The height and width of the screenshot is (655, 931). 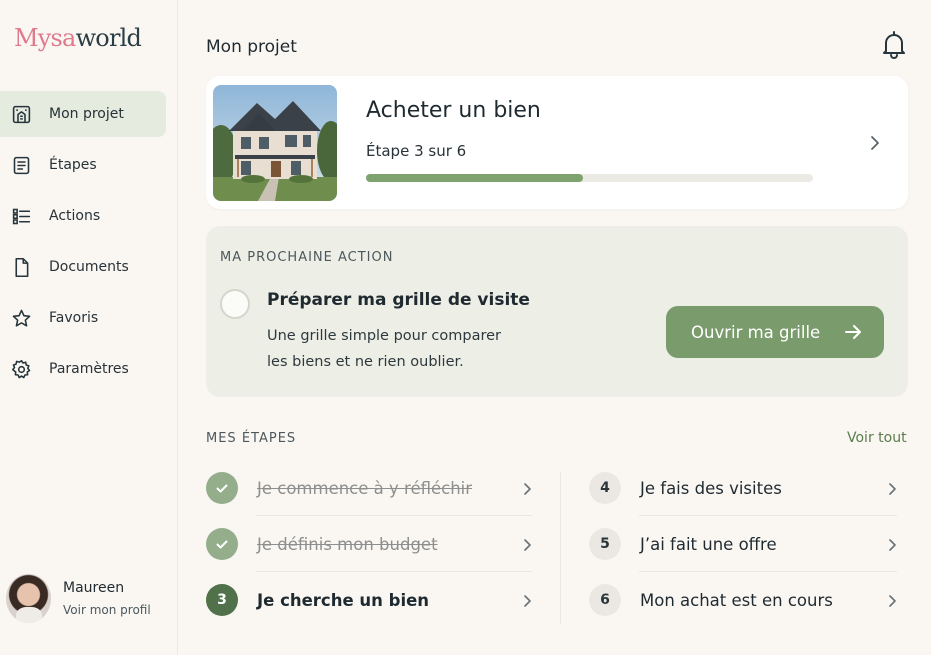 I want to click on sidebar-item-label: Documents, so click(x=89, y=267).